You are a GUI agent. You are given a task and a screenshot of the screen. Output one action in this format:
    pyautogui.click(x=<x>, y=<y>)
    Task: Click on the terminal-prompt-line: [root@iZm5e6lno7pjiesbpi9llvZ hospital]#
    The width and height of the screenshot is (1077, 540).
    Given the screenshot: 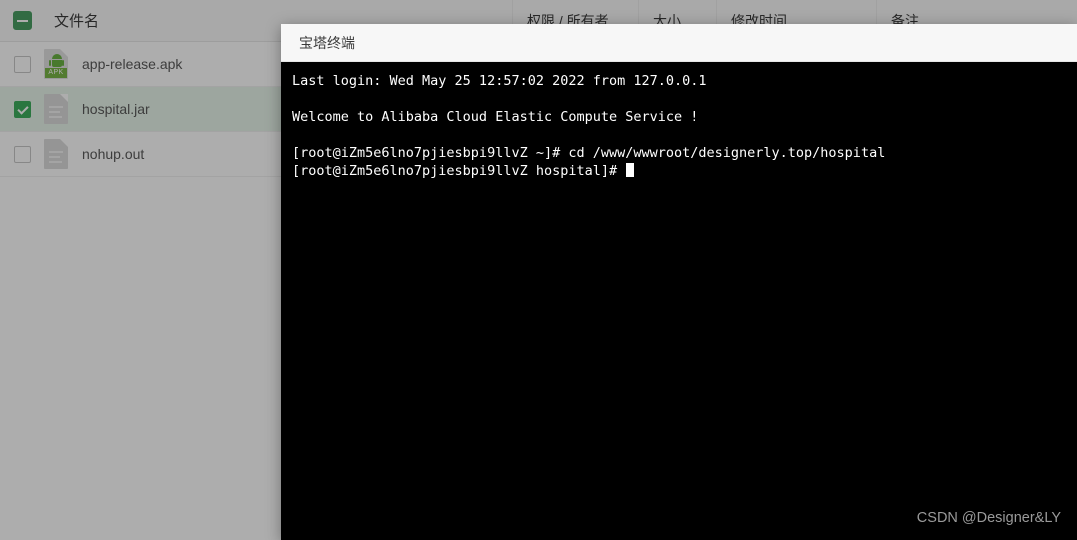 What is the action you would take?
    pyautogui.click(x=684, y=171)
    